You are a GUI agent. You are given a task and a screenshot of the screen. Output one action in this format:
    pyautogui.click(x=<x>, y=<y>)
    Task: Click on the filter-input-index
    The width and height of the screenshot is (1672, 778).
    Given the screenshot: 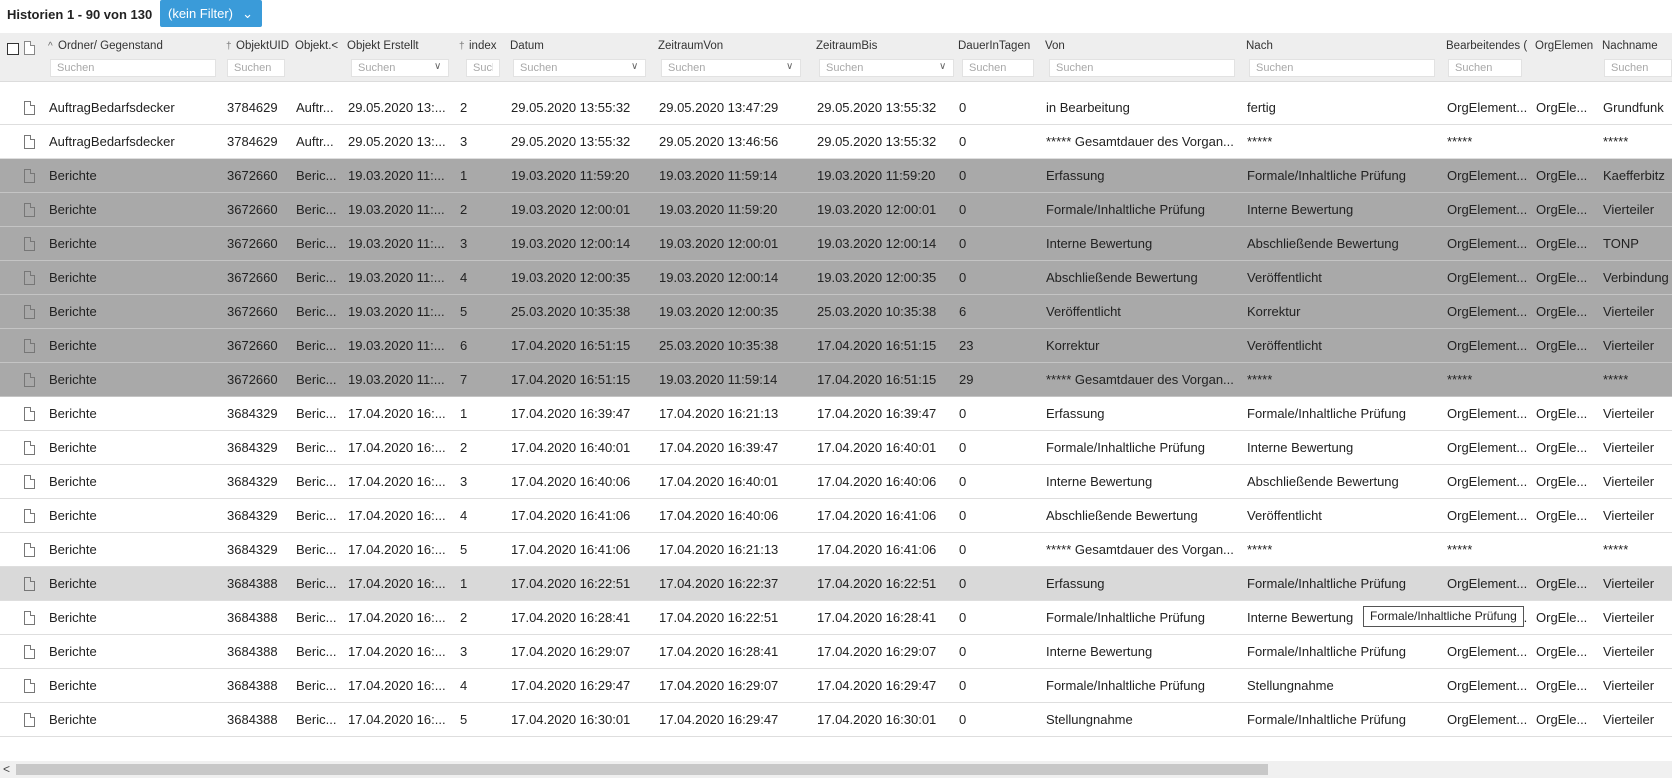 What is the action you would take?
    pyautogui.click(x=483, y=68)
    